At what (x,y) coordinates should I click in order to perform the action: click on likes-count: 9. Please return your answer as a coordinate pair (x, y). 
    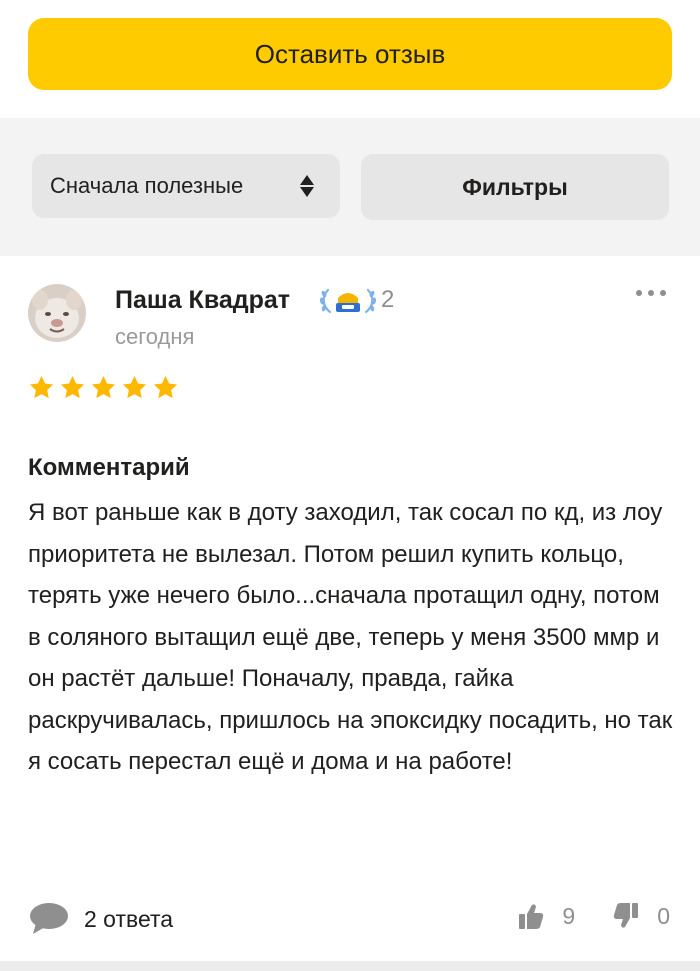
    Looking at the image, I should click on (569, 915).